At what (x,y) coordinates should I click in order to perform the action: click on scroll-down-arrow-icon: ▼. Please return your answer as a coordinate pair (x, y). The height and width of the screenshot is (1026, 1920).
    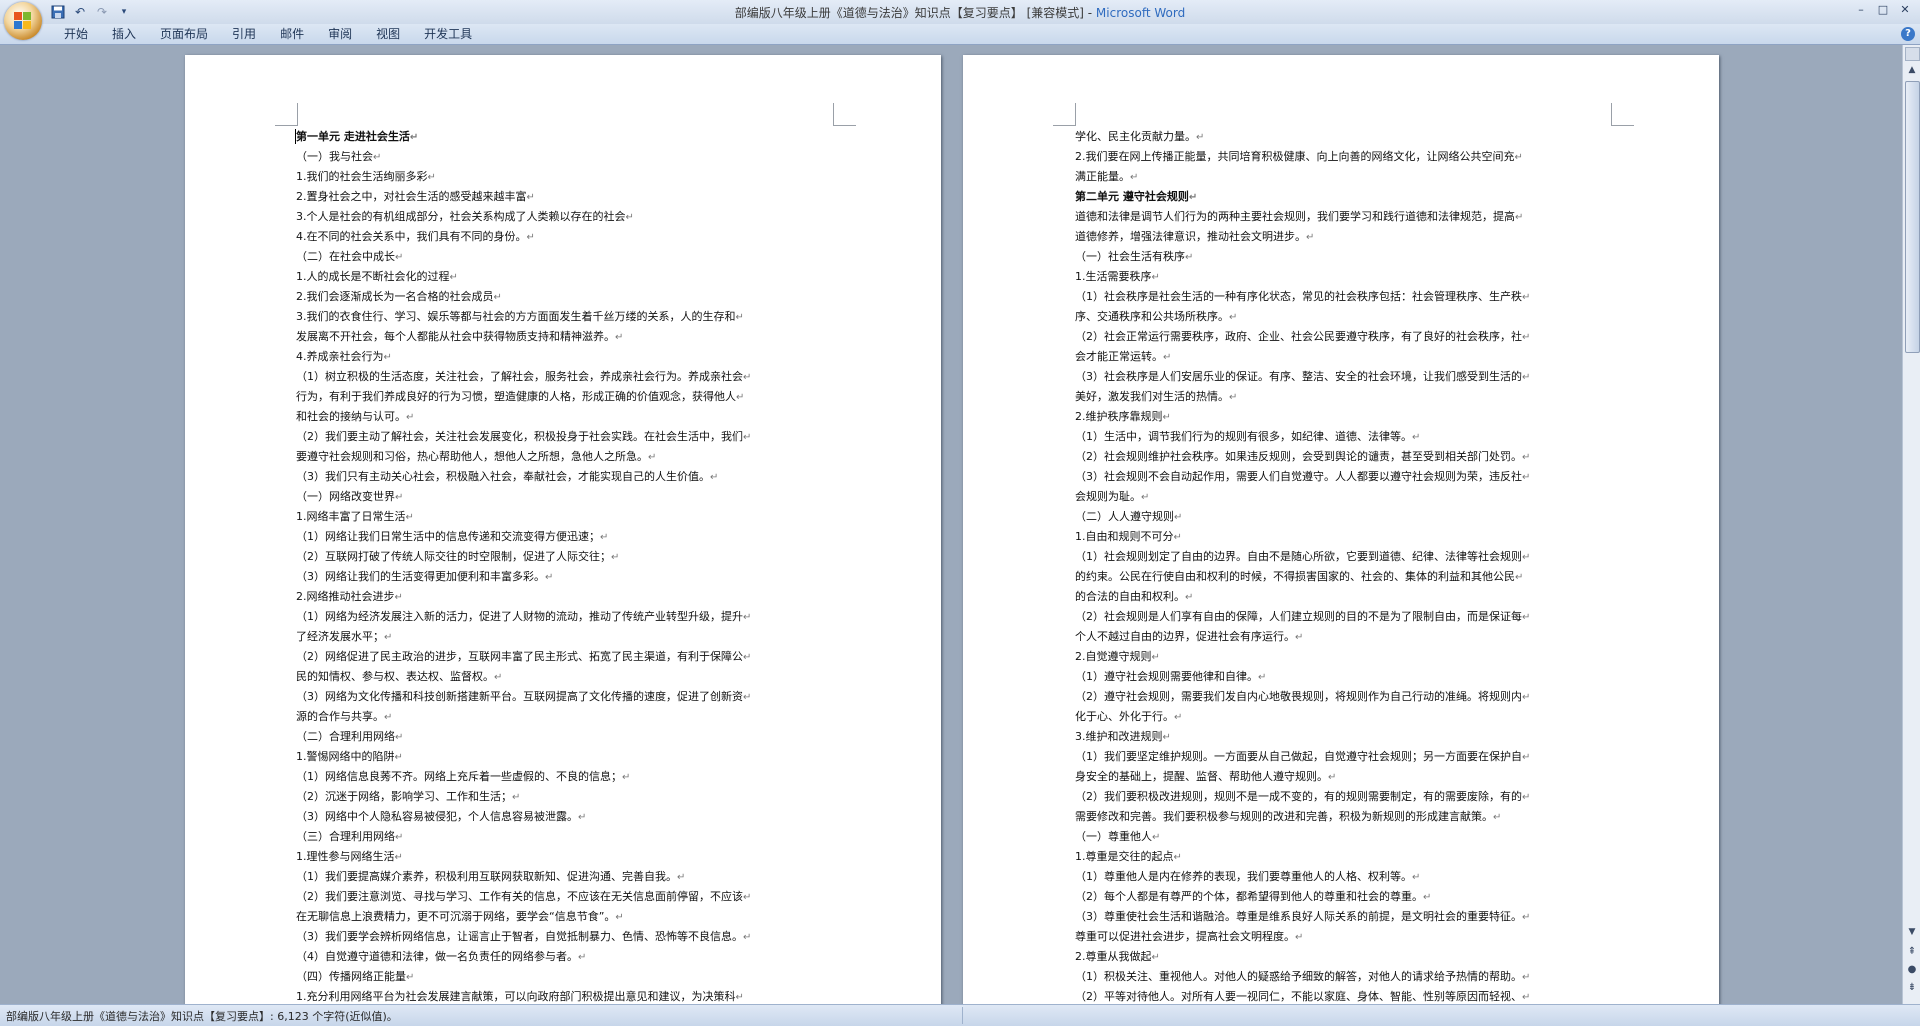
    Looking at the image, I should click on (1912, 932).